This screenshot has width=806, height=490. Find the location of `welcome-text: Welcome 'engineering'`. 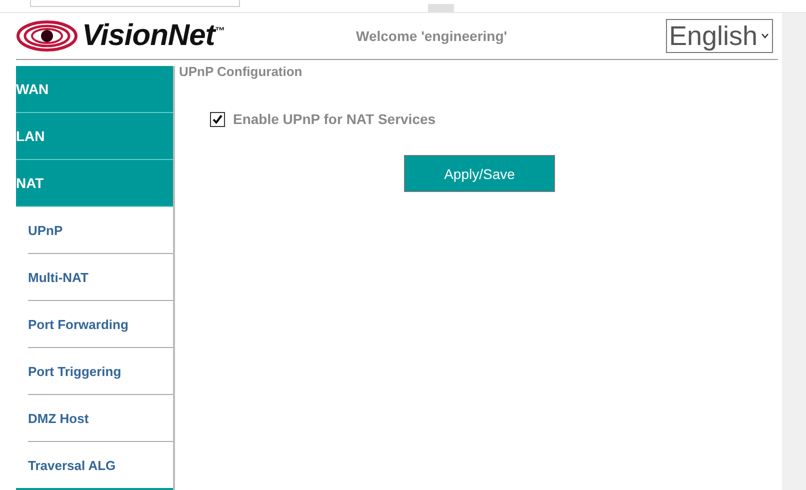

welcome-text: Welcome 'engineering' is located at coordinates (432, 36).